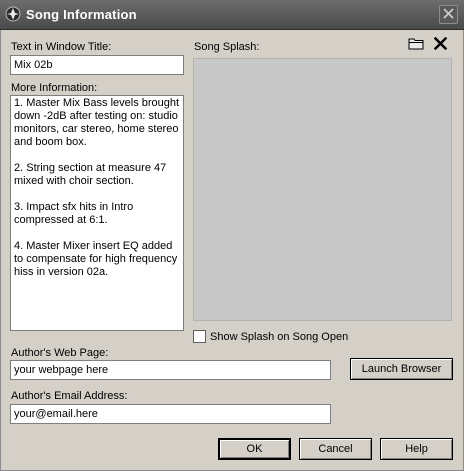  Describe the element at coordinates (232, 15) in the screenshot. I see `title-bar: Song Information` at that location.